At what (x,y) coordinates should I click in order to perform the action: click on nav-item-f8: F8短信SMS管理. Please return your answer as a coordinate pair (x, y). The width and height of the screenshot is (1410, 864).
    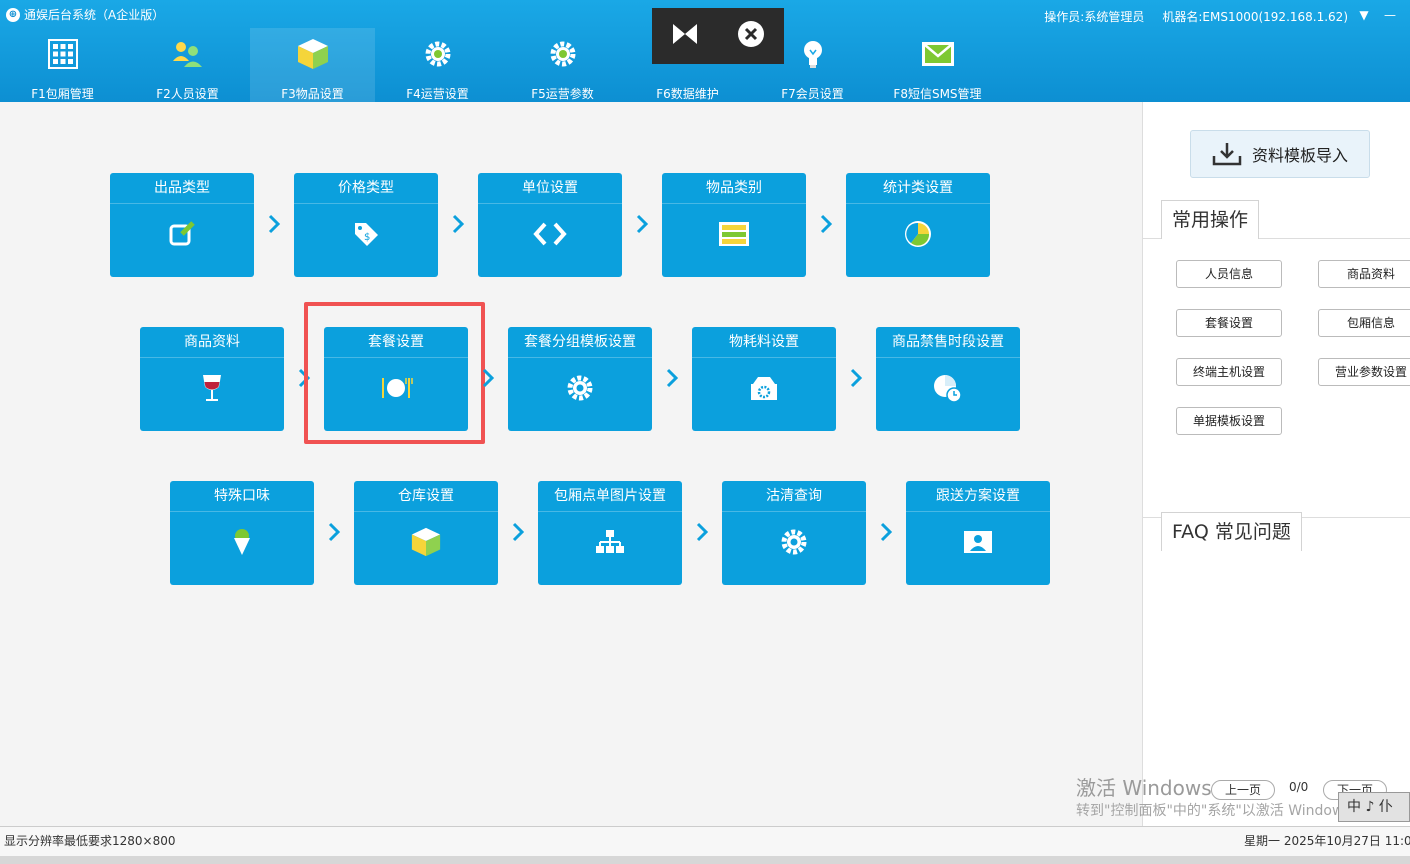
    Looking at the image, I should click on (937, 65).